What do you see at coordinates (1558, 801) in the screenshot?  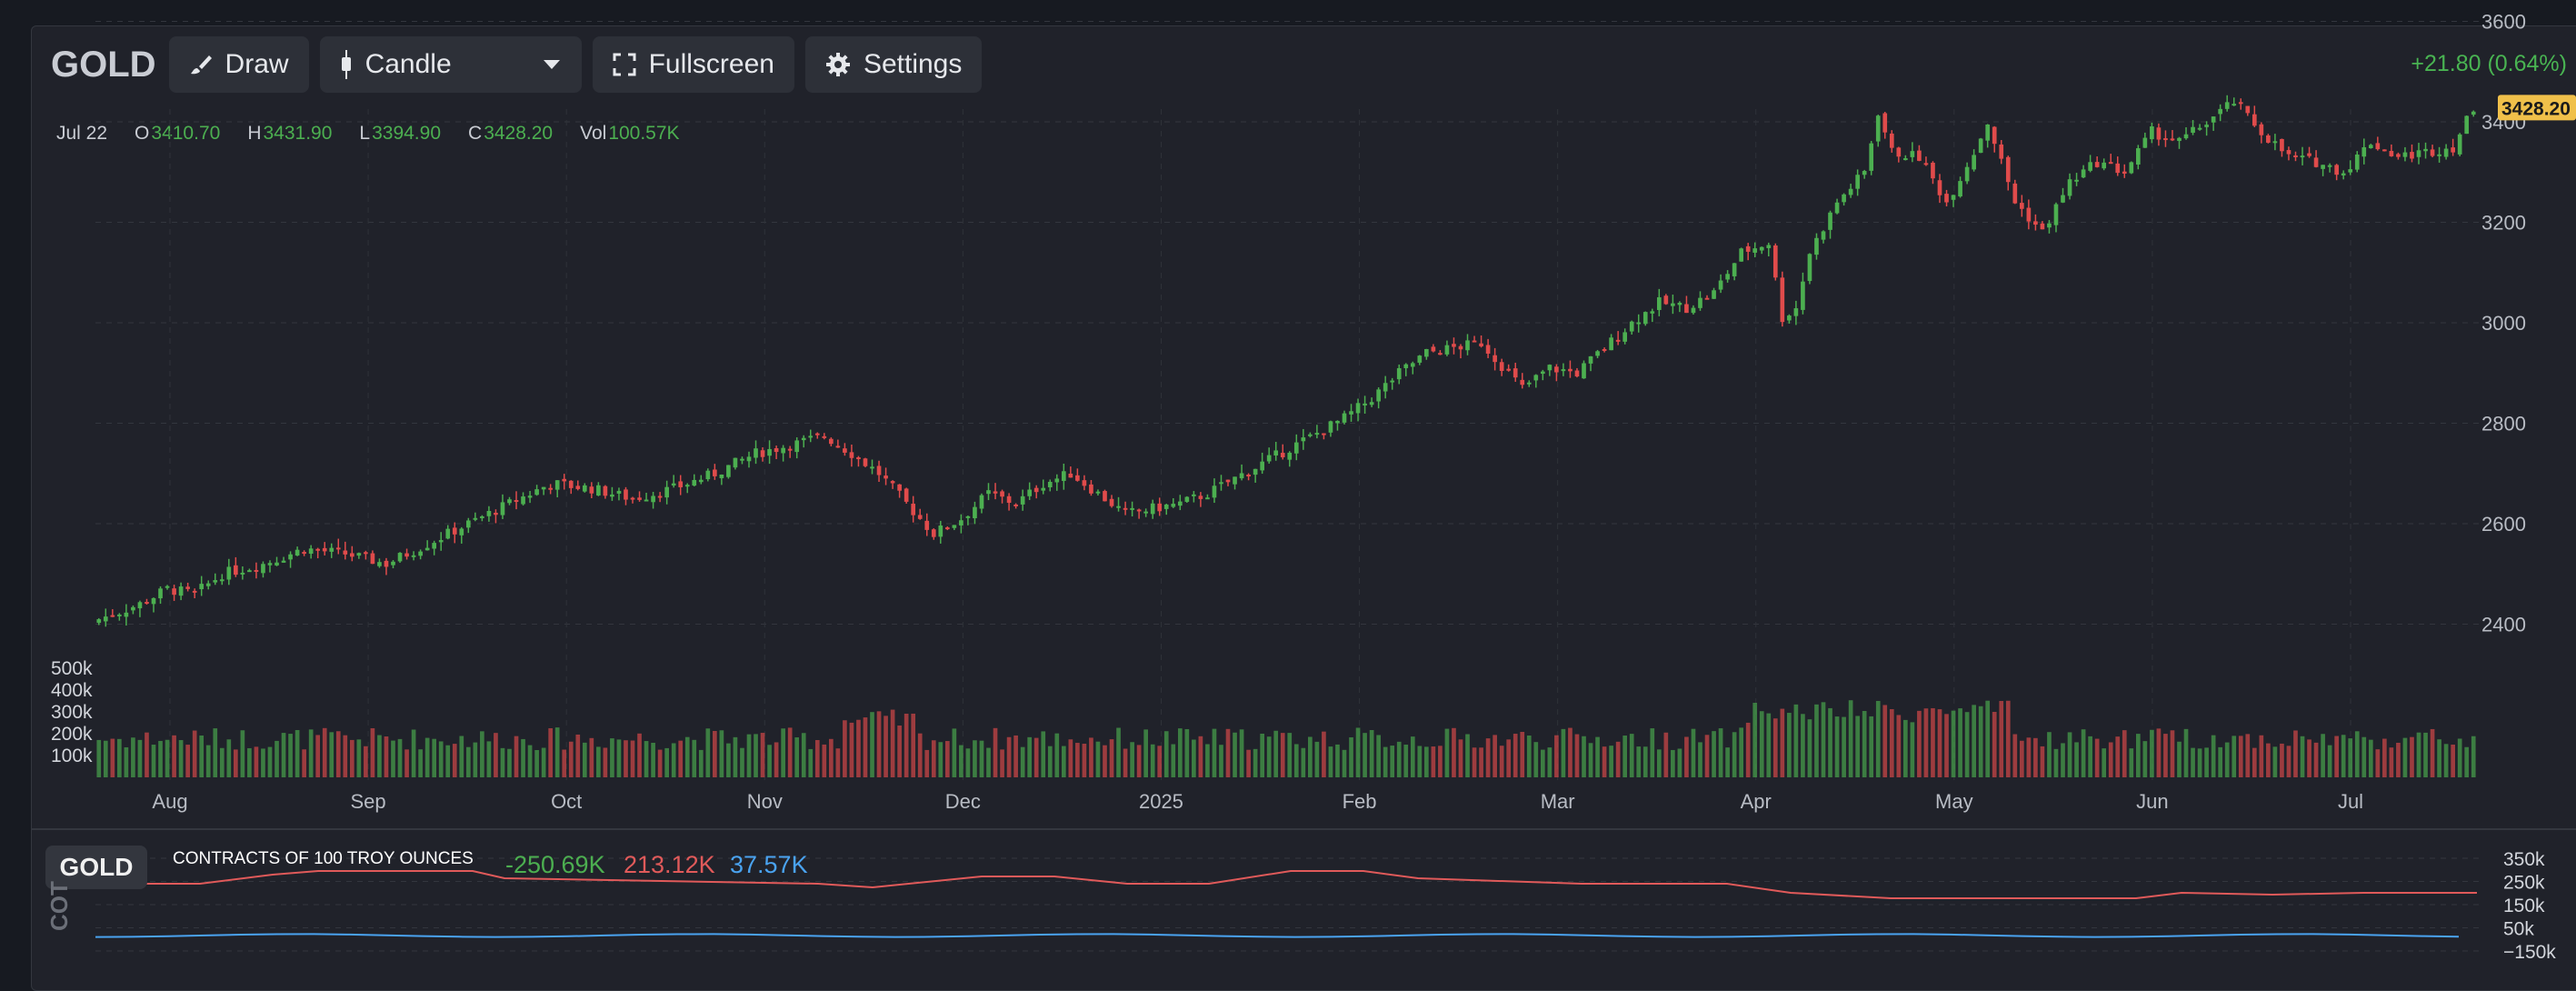 I see `time-axis-tick: Mar` at bounding box center [1558, 801].